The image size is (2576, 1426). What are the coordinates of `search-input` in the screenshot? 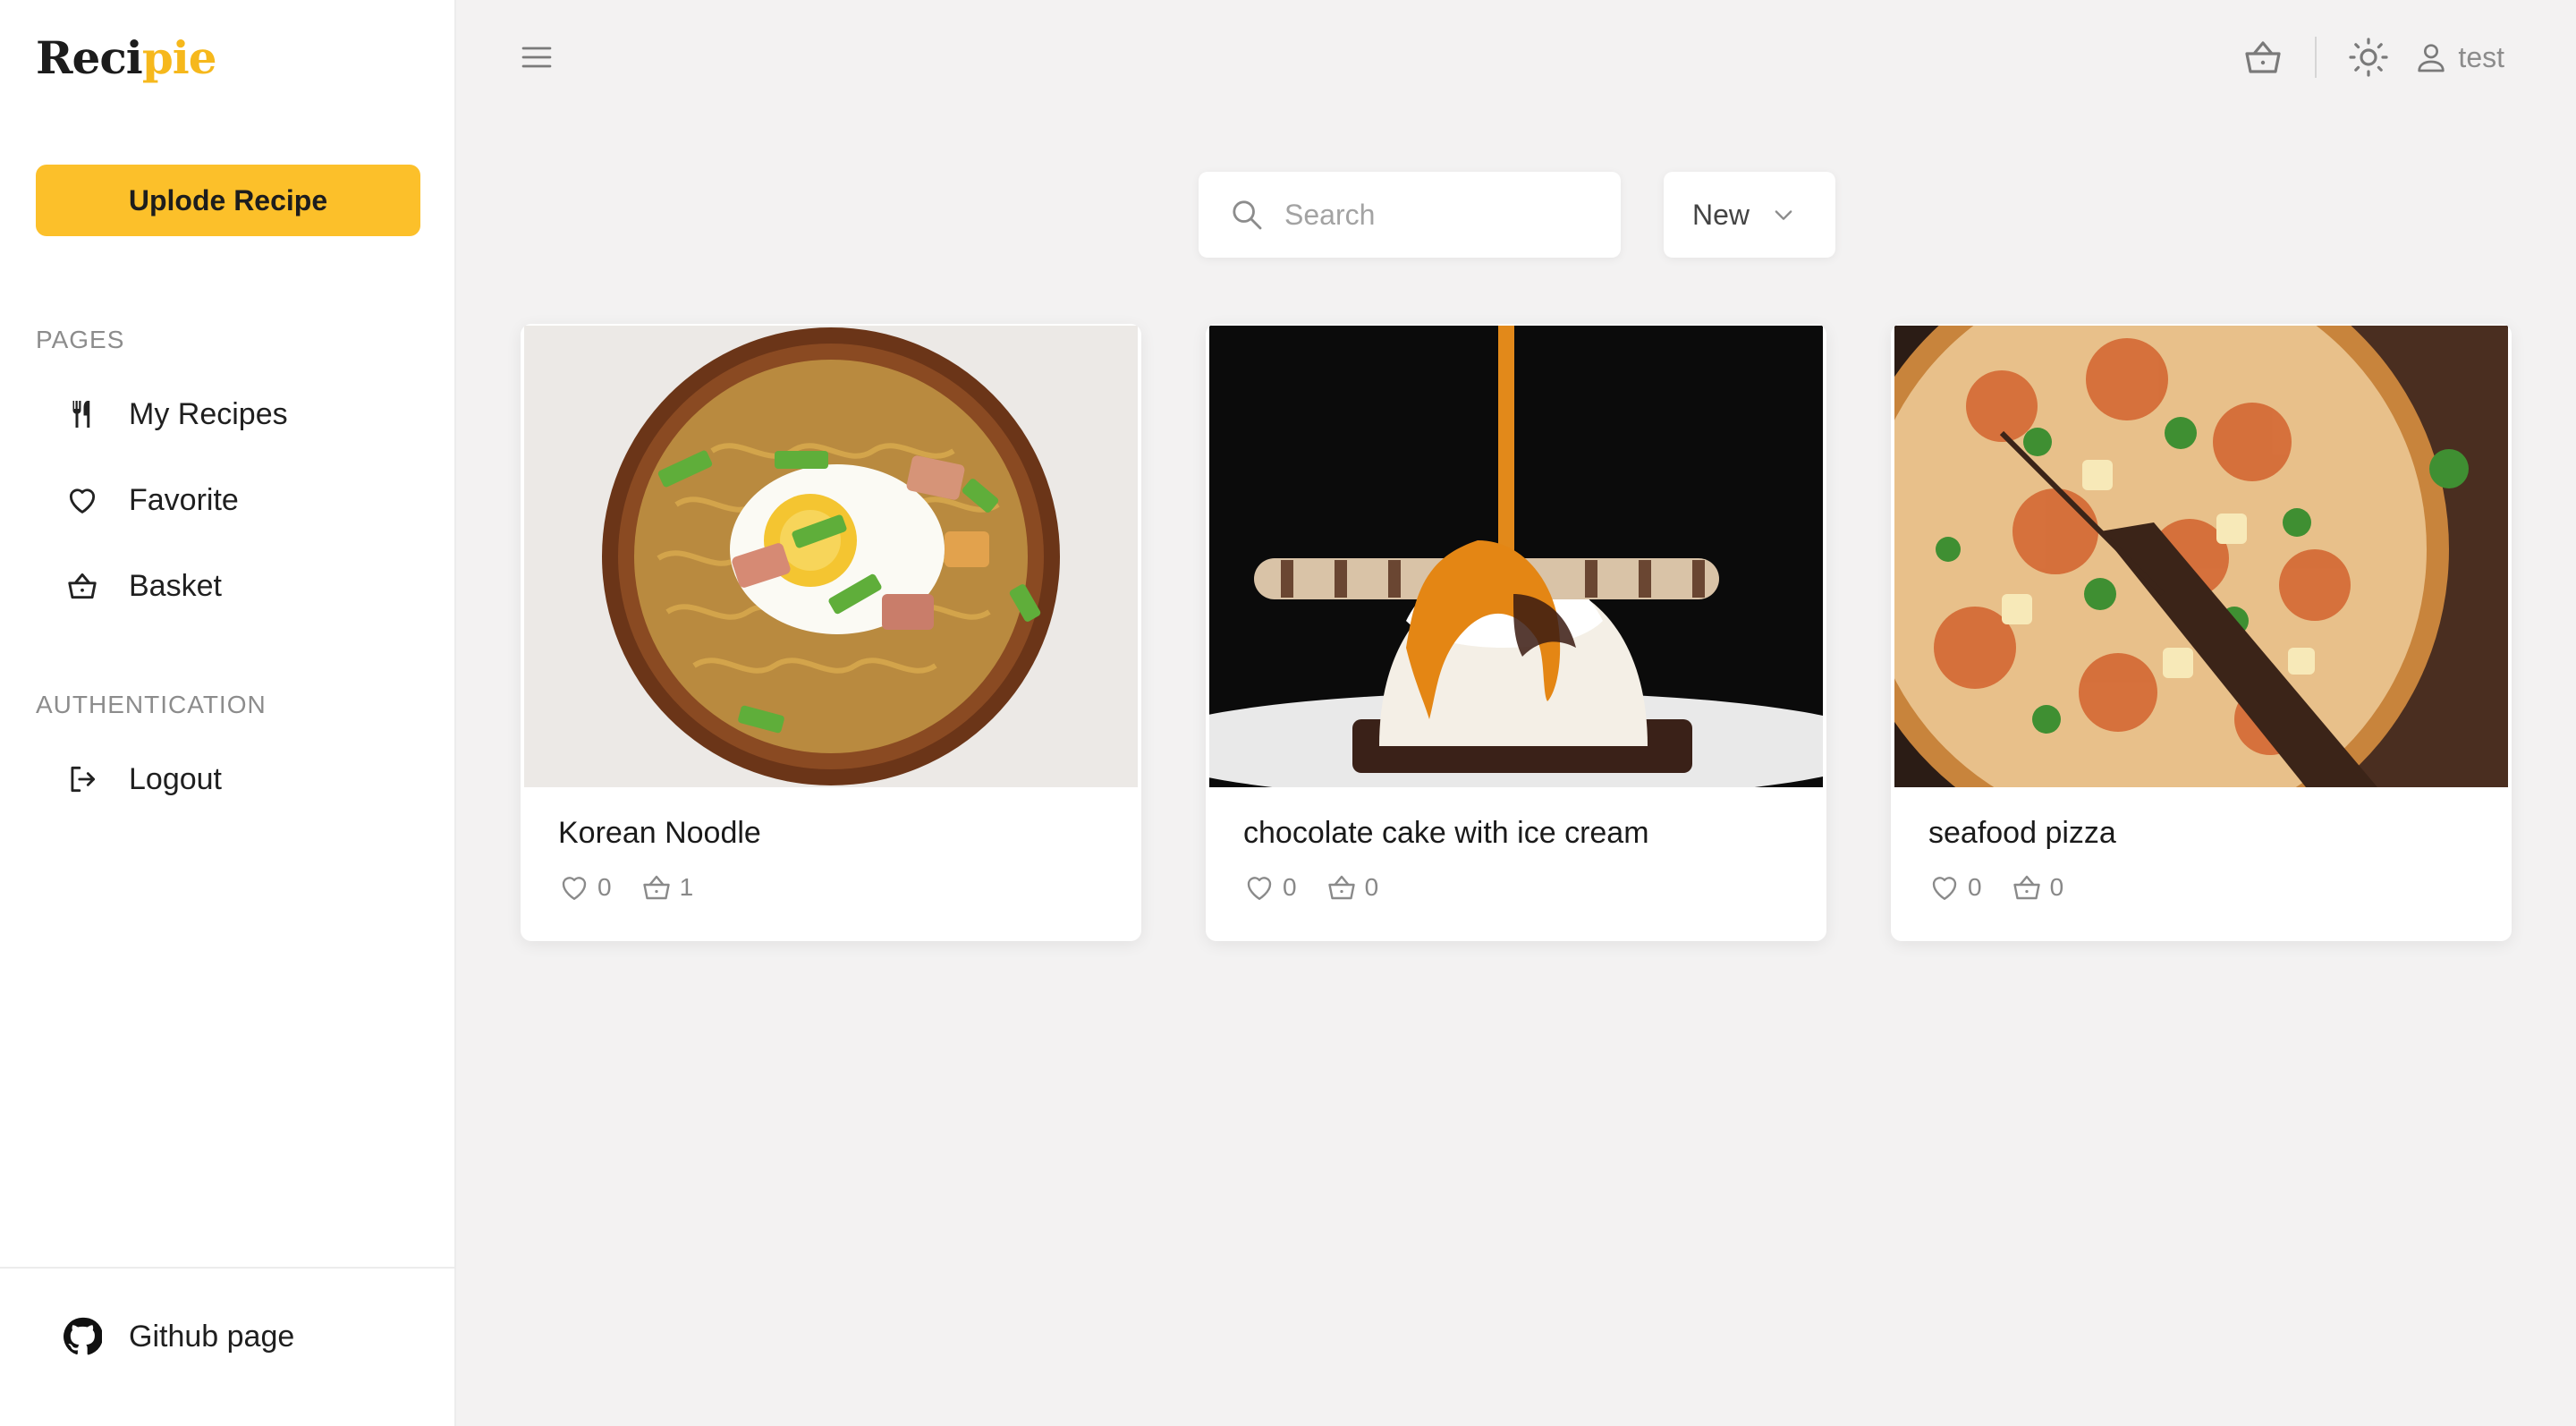 It's located at (1445, 215).